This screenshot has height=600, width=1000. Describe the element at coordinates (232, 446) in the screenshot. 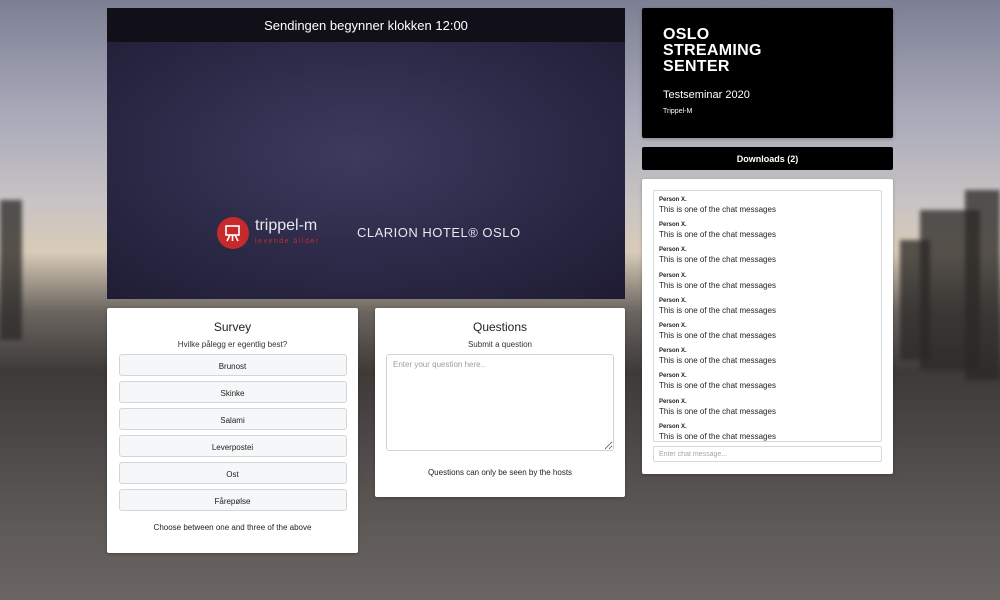

I see `survey-option-leverpostei: Leverpostei` at that location.